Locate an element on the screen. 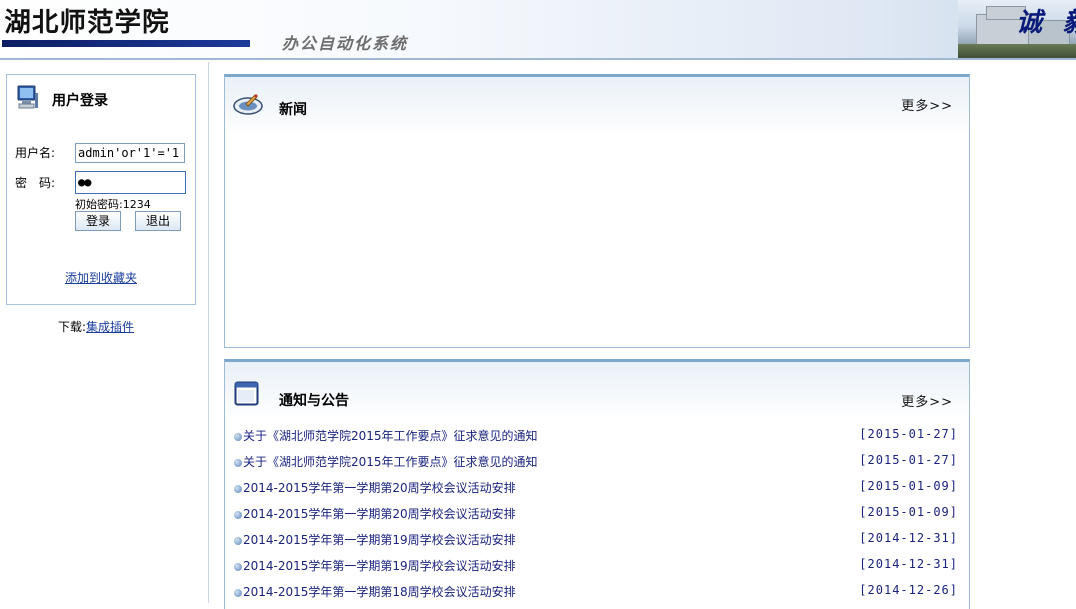  news-panel-header is located at coordinates (597, 106).